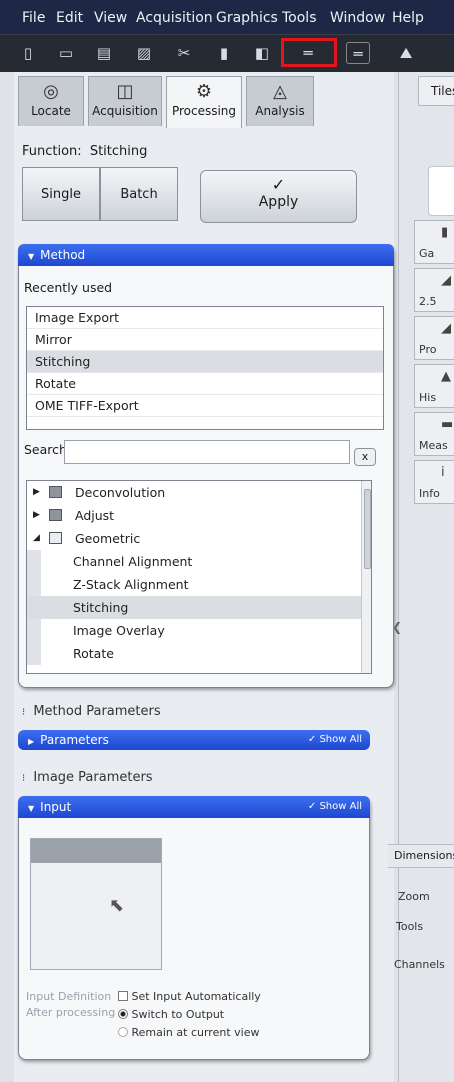  What do you see at coordinates (144, 53) in the screenshot?
I see `save-as-icon: ▨` at bounding box center [144, 53].